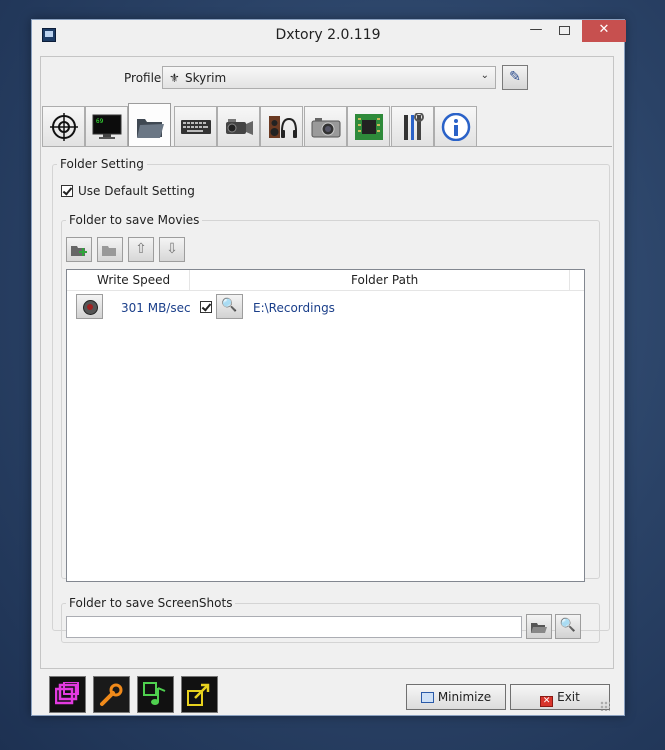 This screenshot has height=750, width=665. I want to click on audio-icon, so click(283, 127).